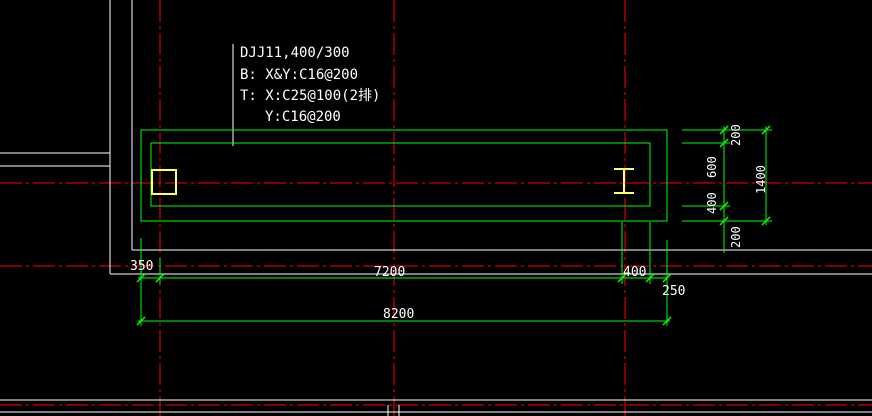 The width and height of the screenshot is (872, 416). What do you see at coordinates (398, 314) in the screenshot?
I see `dim-text-8200: 8200` at bounding box center [398, 314].